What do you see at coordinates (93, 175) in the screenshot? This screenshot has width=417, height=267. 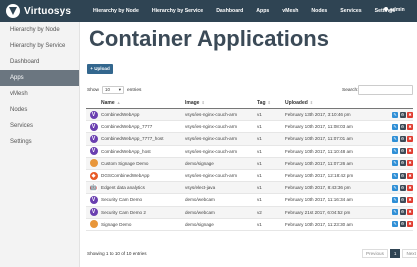 I see `app-icon-cell: ◆` at bounding box center [93, 175].